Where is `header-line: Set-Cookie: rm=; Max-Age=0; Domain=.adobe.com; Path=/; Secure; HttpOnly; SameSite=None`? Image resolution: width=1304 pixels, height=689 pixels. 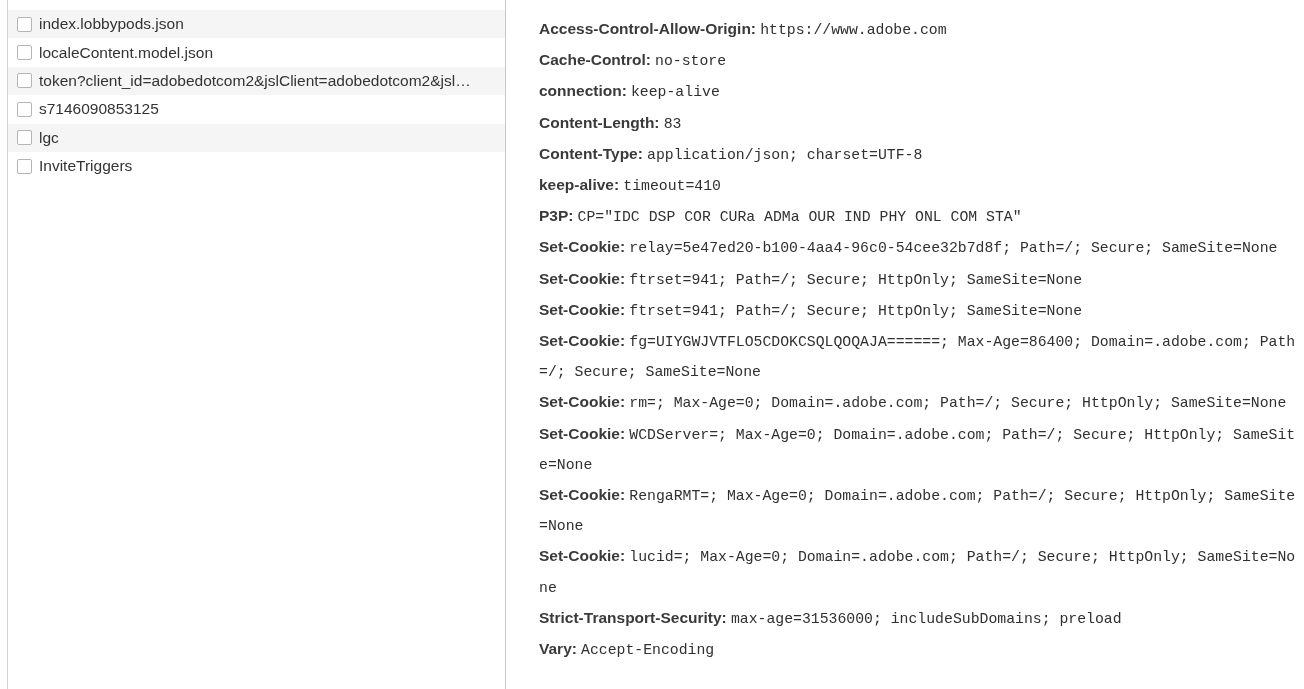 header-line: Set-Cookie: rm=; Max-Age=0; Domain=.adobe.com; Path=/; Secure; HttpOnly; SameSite=None is located at coordinates (913, 403).